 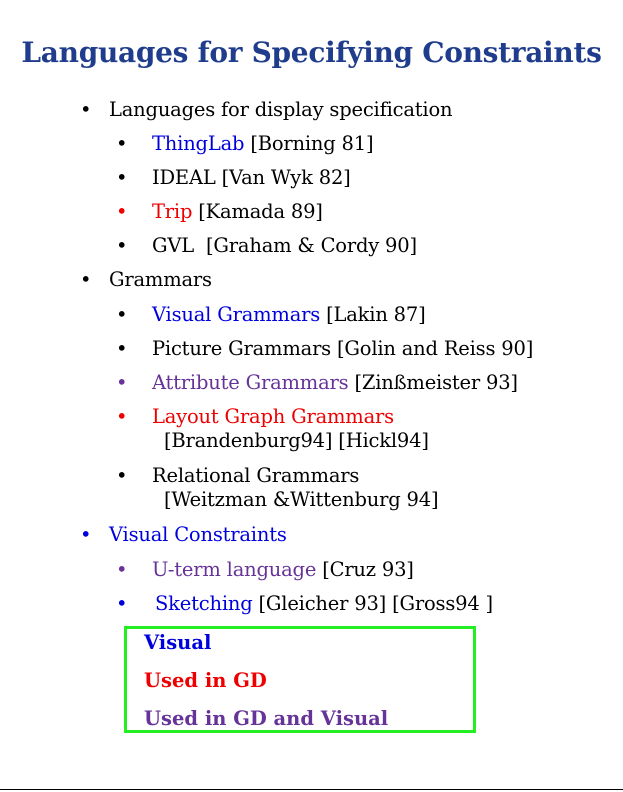 I want to click on item-reference: [Weitzman &Wittenburg 94], so click(x=301, y=499).